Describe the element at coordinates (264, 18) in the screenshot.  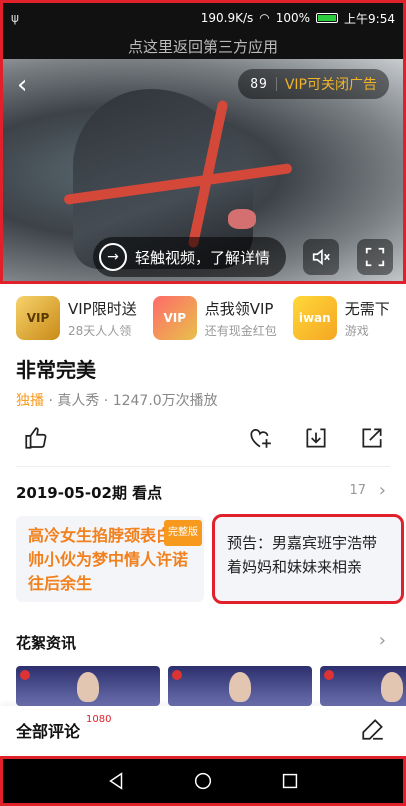
I see `wifi-icon: ◠` at that location.